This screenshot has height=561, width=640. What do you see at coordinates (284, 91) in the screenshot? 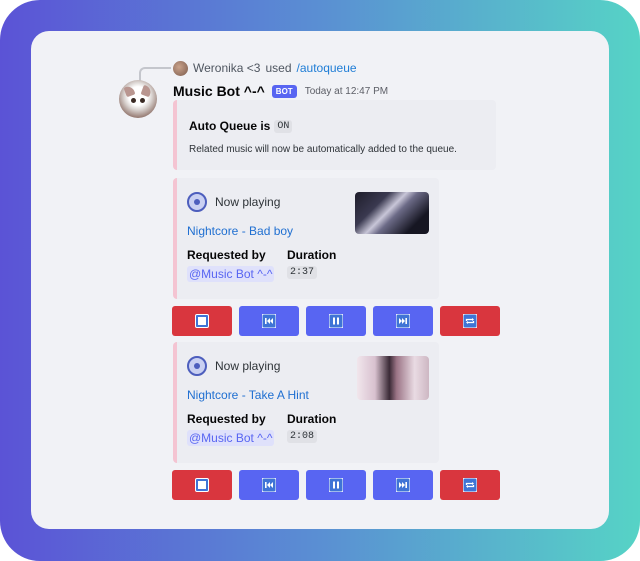
I see `bot-badge: BOT` at bounding box center [284, 91].